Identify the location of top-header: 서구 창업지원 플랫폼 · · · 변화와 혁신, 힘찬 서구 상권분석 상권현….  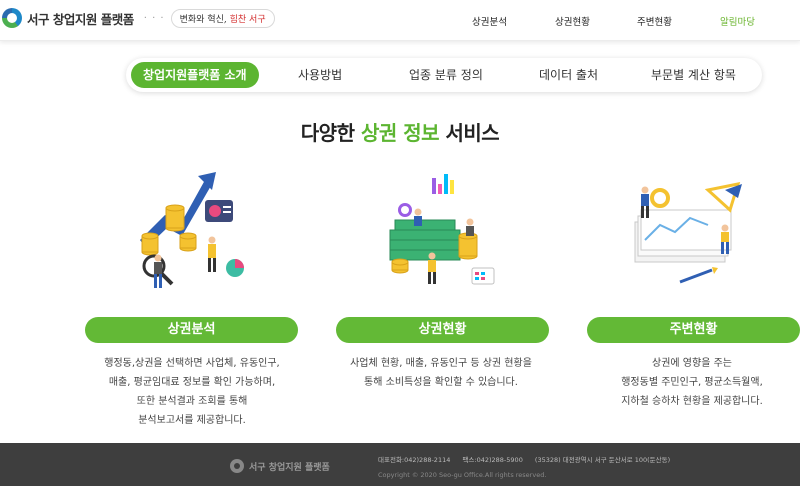
(400, 20).